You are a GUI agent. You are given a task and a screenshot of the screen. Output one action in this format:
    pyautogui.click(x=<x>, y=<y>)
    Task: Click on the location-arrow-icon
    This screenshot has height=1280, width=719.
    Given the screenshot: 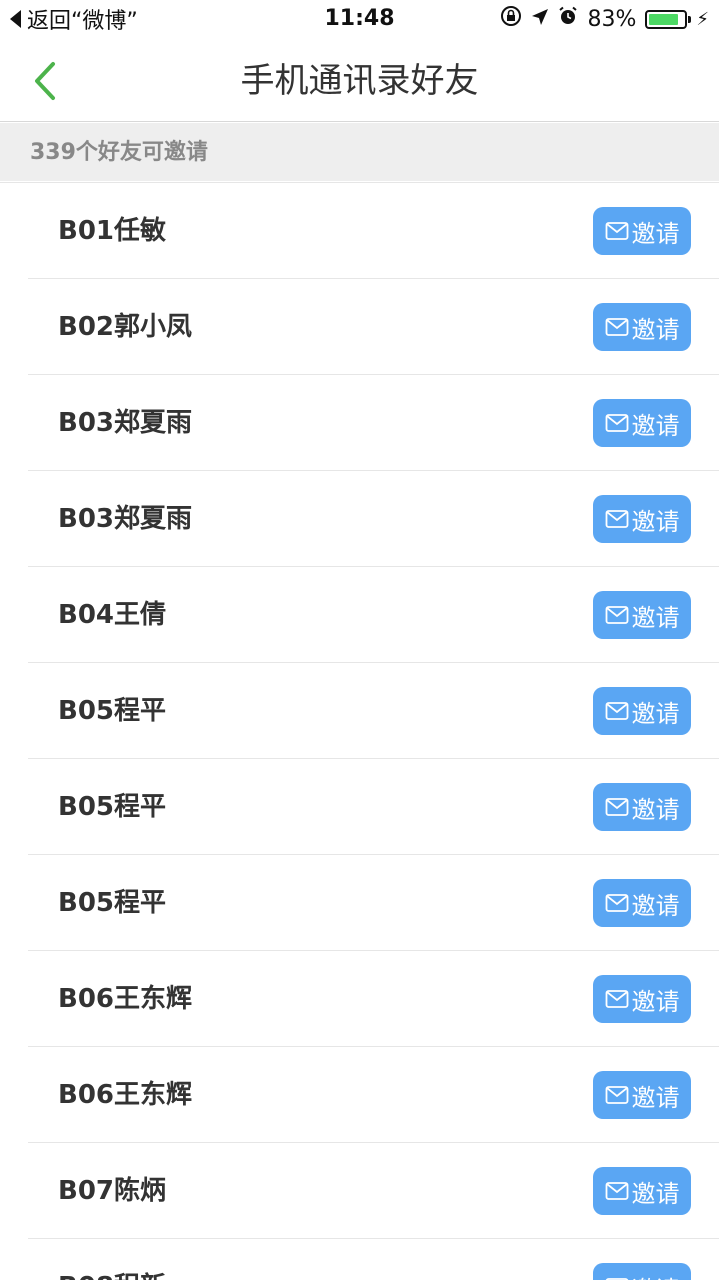 What is the action you would take?
    pyautogui.click(x=540, y=19)
    